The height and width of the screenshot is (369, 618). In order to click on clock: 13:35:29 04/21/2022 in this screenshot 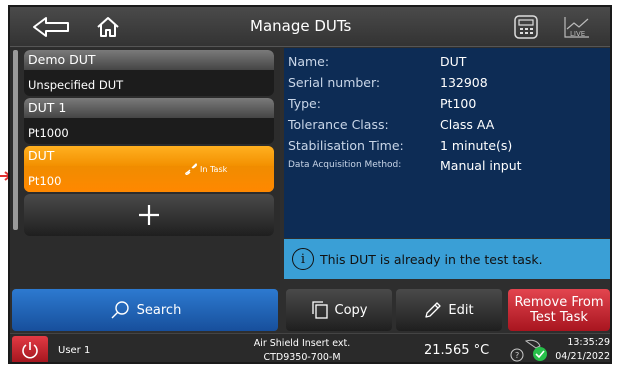, I will do `click(582, 349)`.